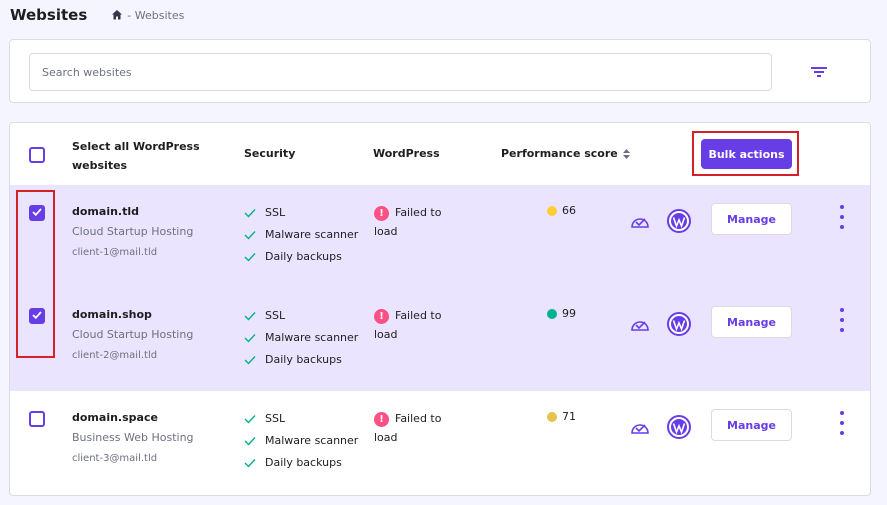 The width and height of the screenshot is (887, 505). I want to click on site-domain: domain.shop, so click(112, 314).